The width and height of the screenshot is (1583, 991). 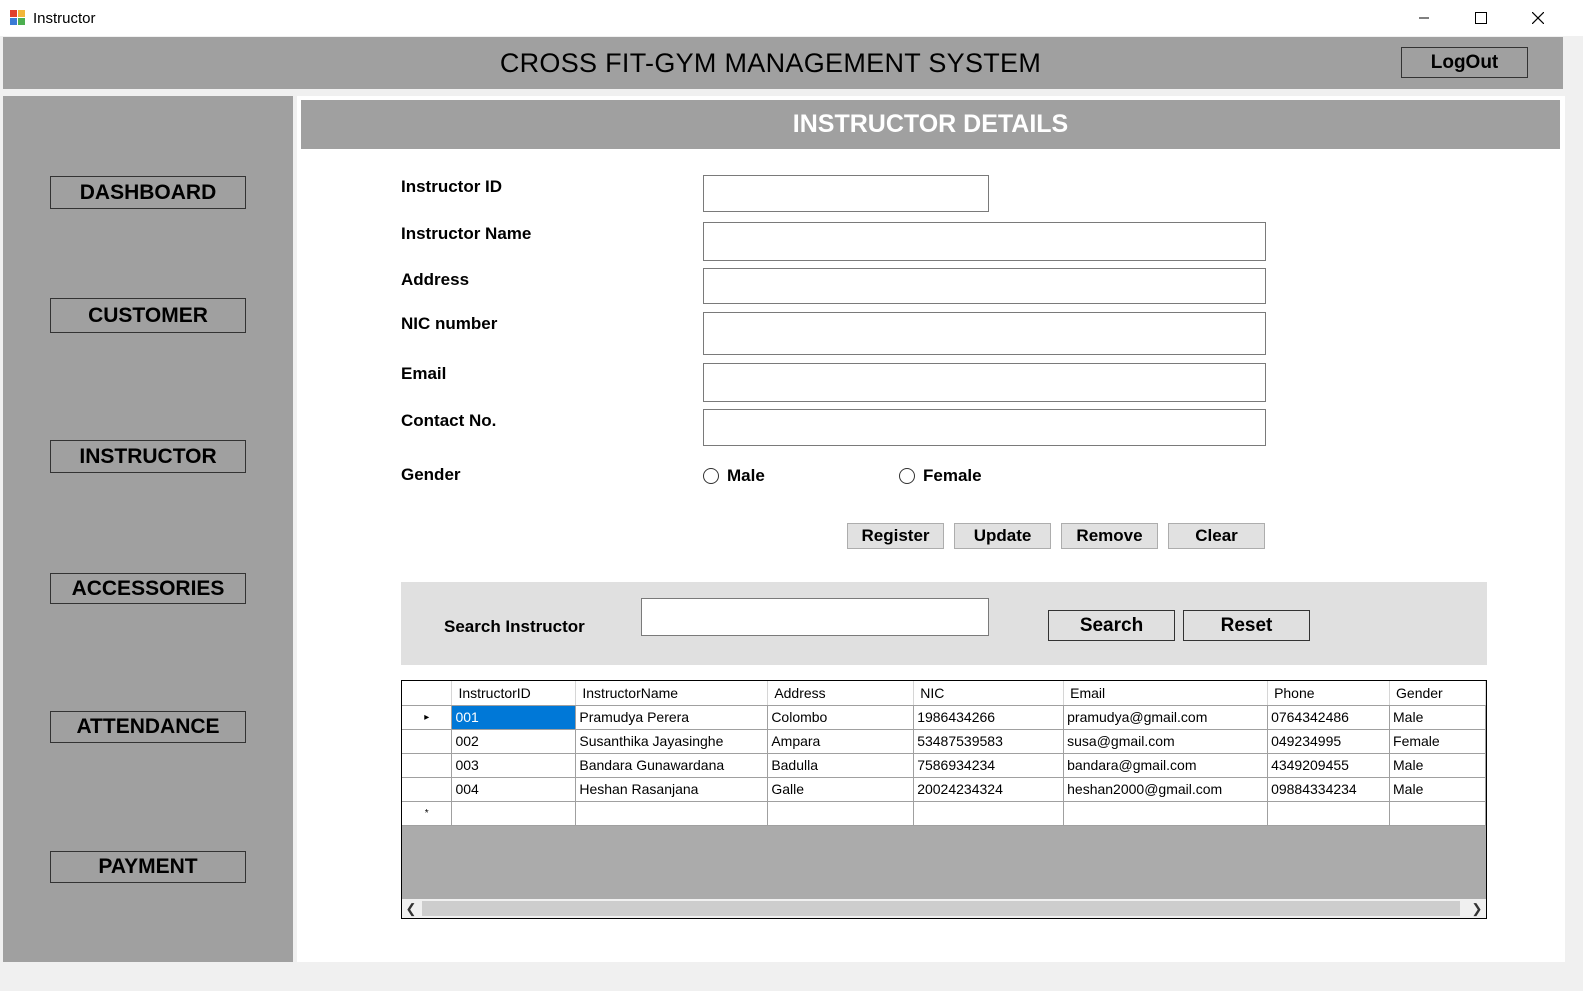 What do you see at coordinates (427, 693) in the screenshot?
I see `grid-corner-header` at bounding box center [427, 693].